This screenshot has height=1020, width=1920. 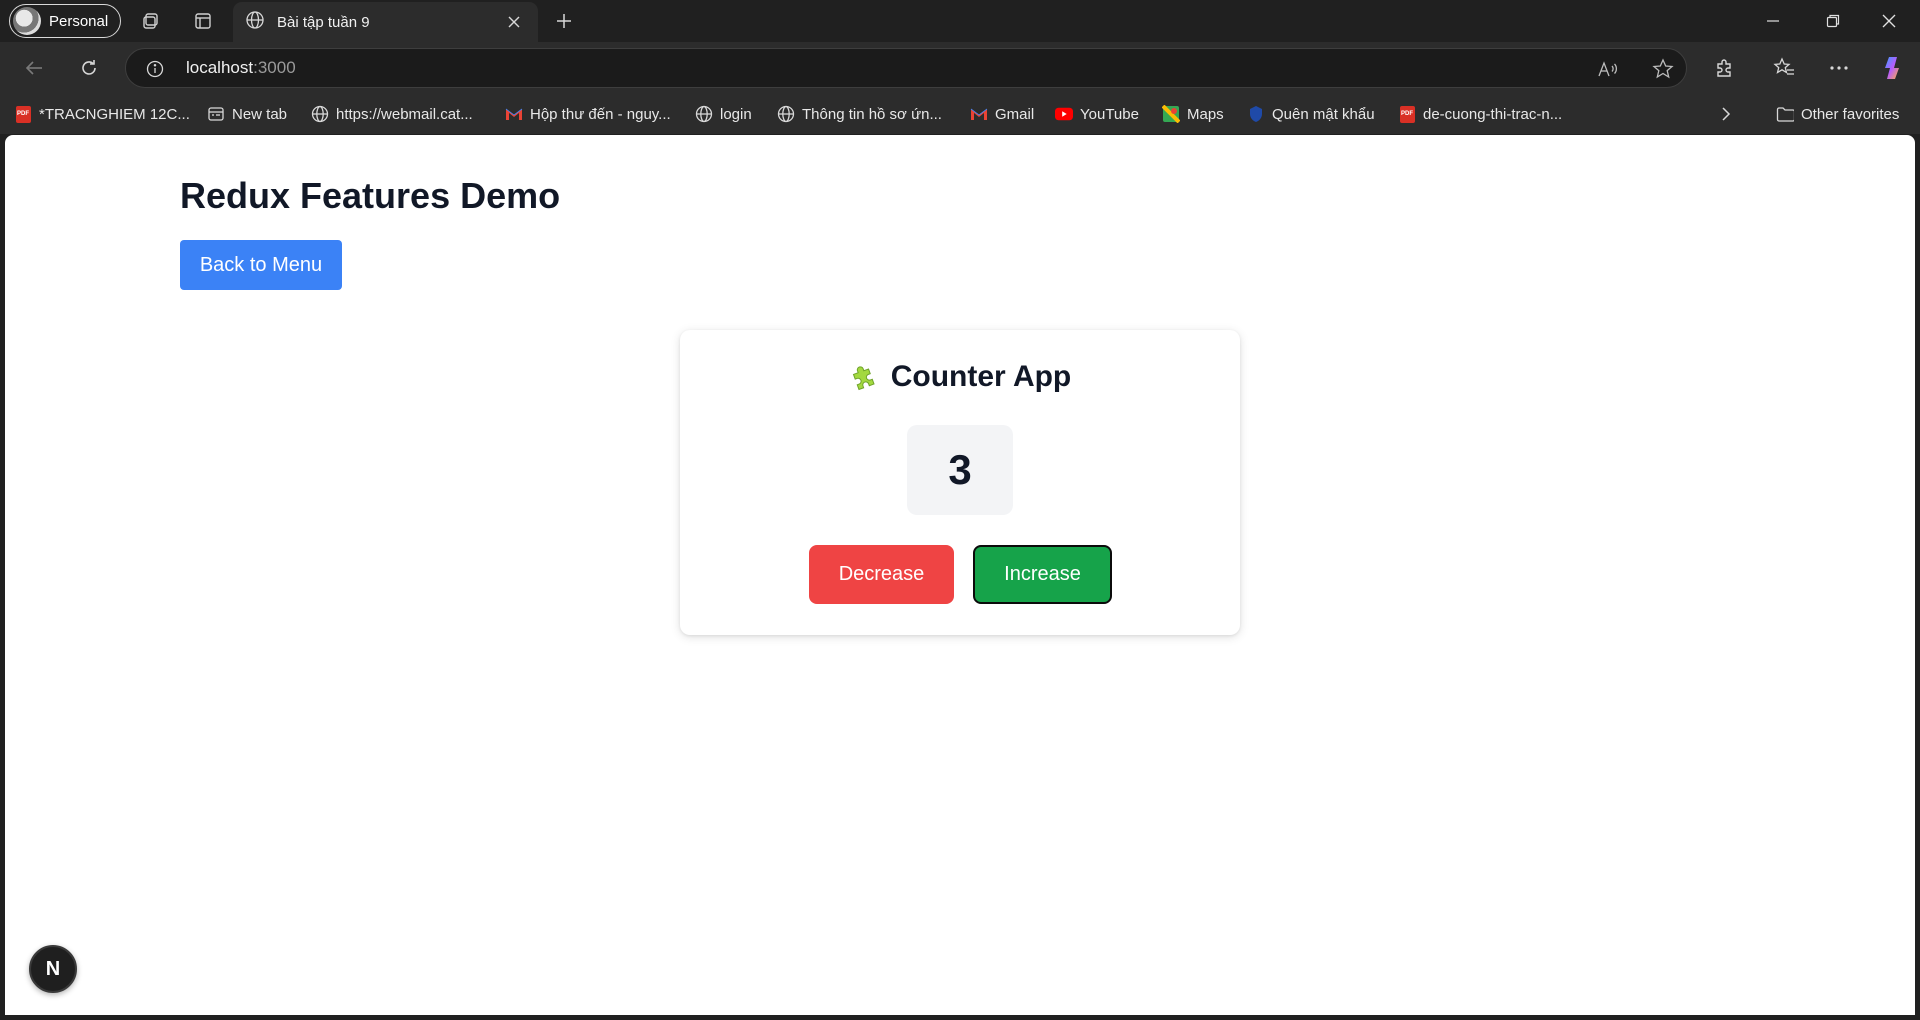 I want to click on avatar, so click(x=27, y=21).